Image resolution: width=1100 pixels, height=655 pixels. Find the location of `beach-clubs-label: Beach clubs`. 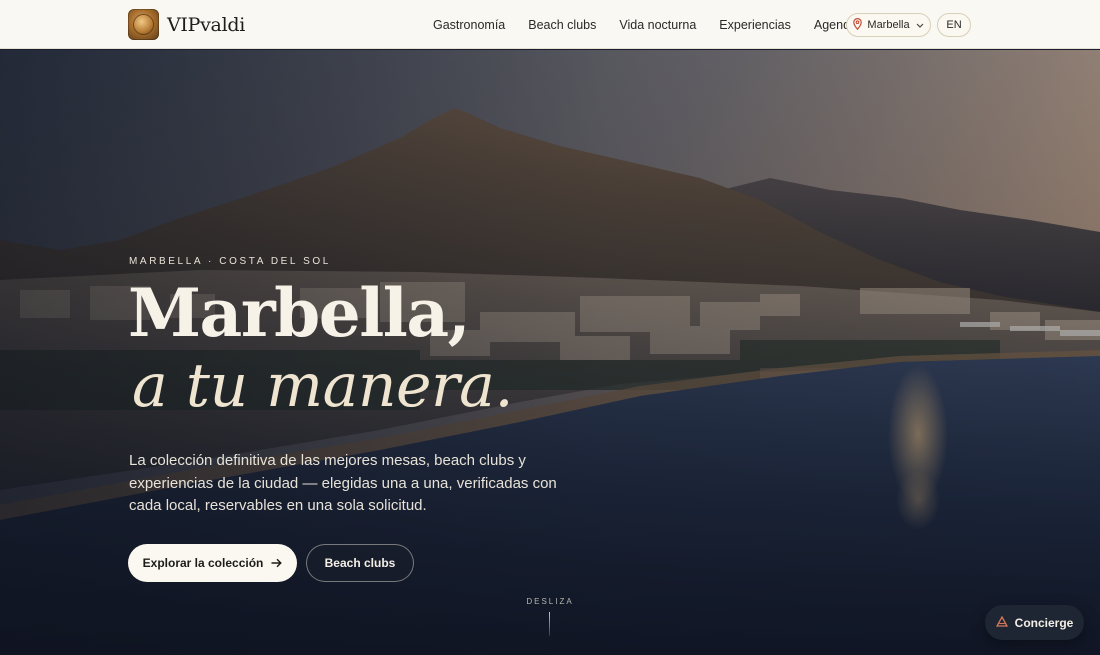

beach-clubs-label: Beach clubs is located at coordinates (360, 563).